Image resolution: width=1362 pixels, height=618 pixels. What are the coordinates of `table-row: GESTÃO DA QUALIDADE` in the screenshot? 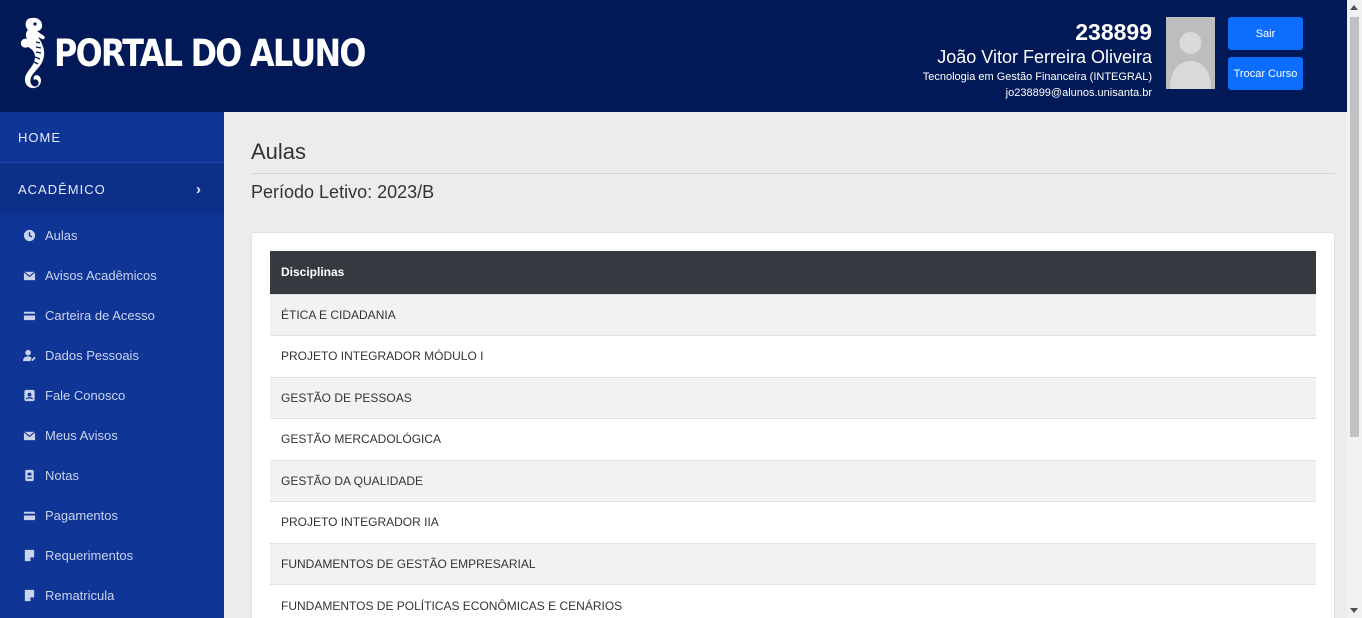 It's located at (793, 480).